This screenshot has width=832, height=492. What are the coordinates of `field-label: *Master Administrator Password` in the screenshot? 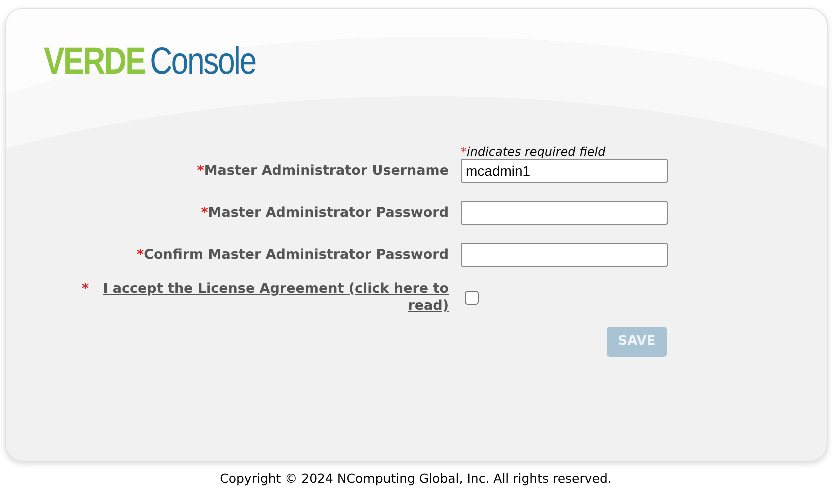 It's located at (324, 213).